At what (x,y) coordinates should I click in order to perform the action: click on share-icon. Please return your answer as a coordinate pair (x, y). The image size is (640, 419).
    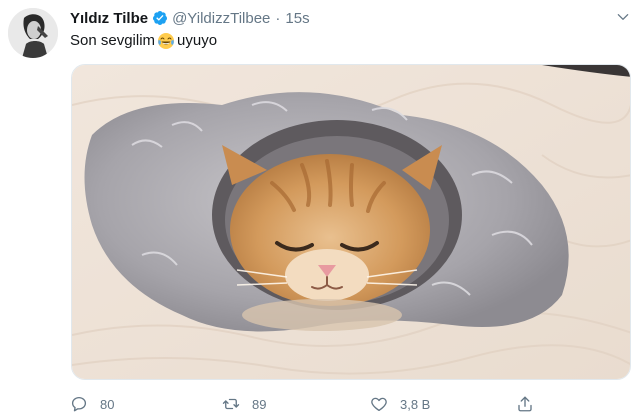
    Looking at the image, I should click on (525, 404).